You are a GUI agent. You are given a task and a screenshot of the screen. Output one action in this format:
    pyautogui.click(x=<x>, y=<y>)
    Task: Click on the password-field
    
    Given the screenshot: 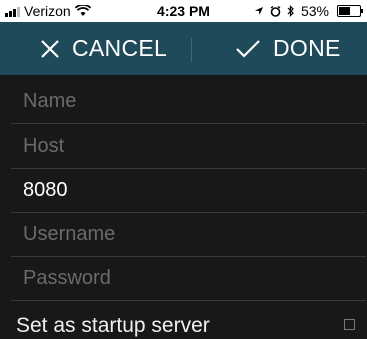 What is the action you would take?
    pyautogui.click(x=188, y=278)
    